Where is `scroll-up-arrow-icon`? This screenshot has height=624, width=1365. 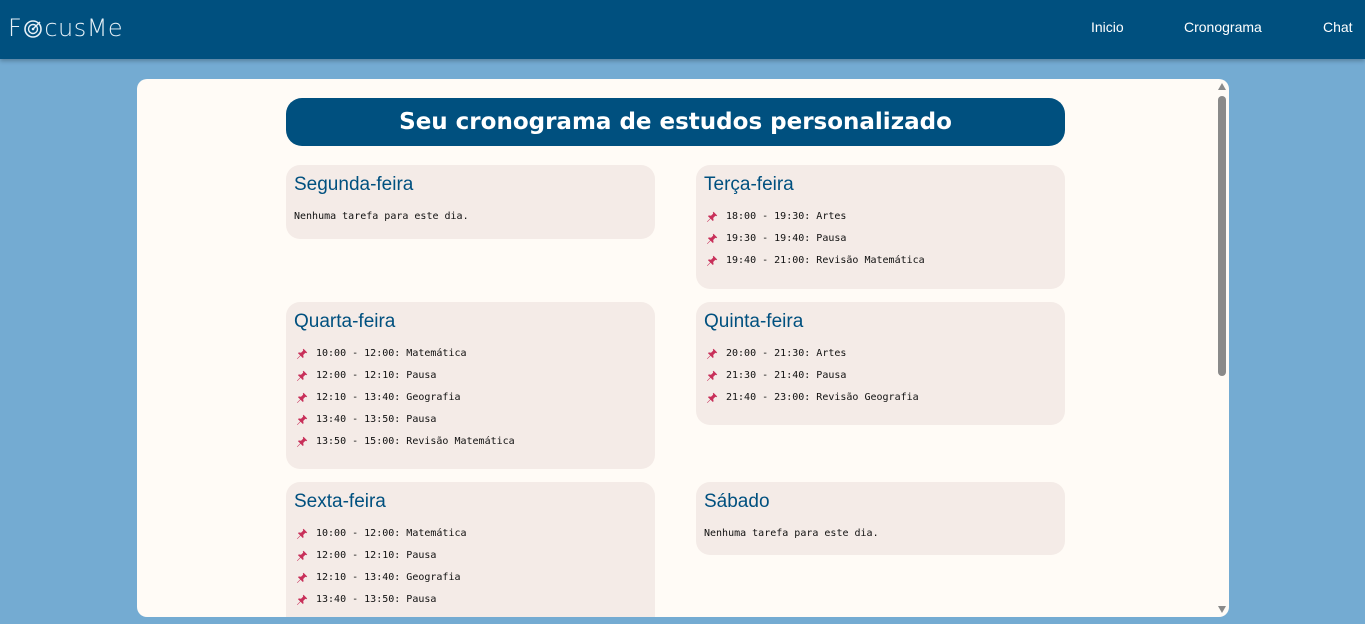 scroll-up-arrow-icon is located at coordinates (1222, 86).